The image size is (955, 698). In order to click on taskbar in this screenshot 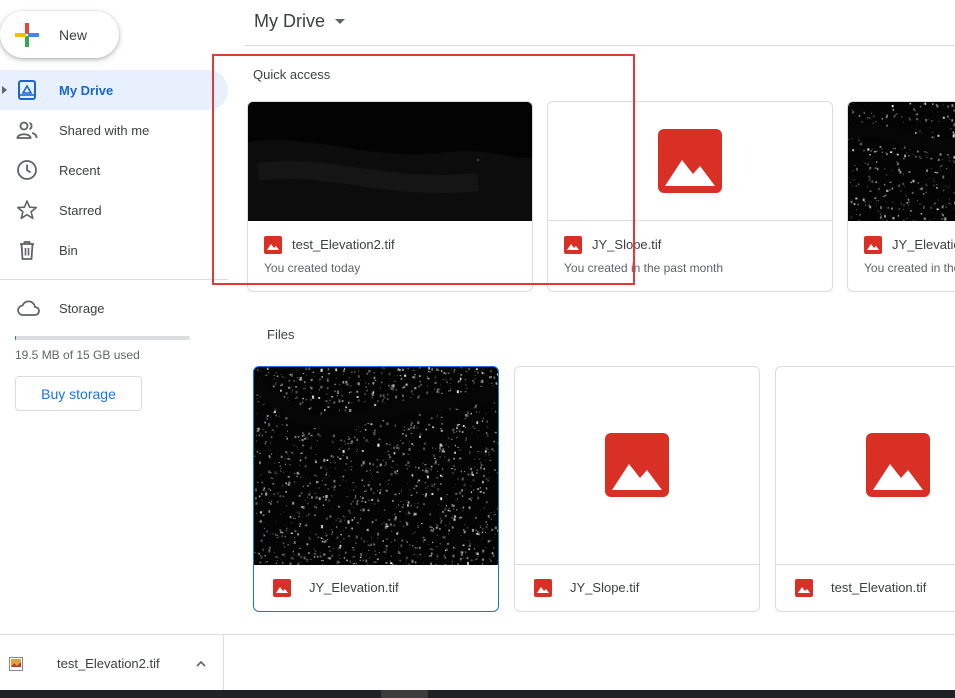, I will do `click(477, 694)`.